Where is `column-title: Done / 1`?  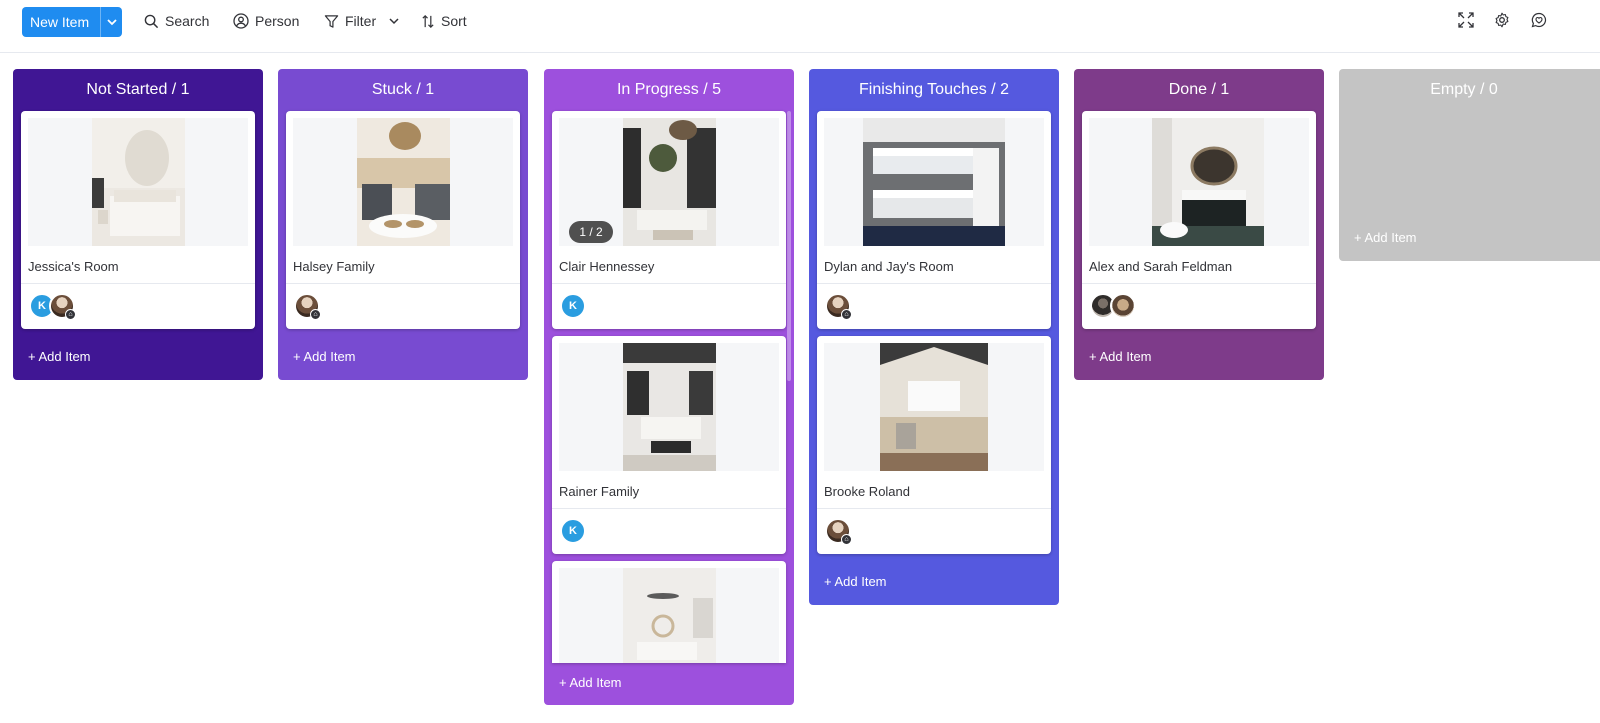 column-title: Done / 1 is located at coordinates (1199, 89).